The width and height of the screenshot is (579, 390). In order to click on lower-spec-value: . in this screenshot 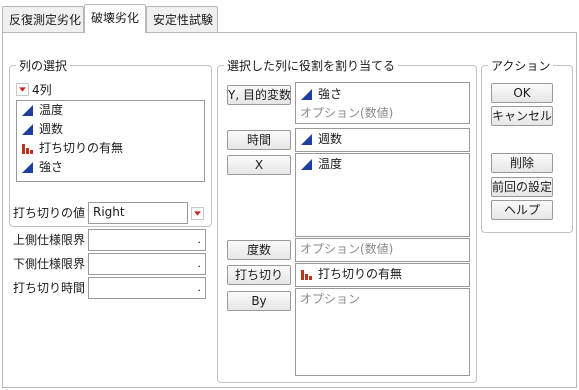, I will do `click(199, 263)`.